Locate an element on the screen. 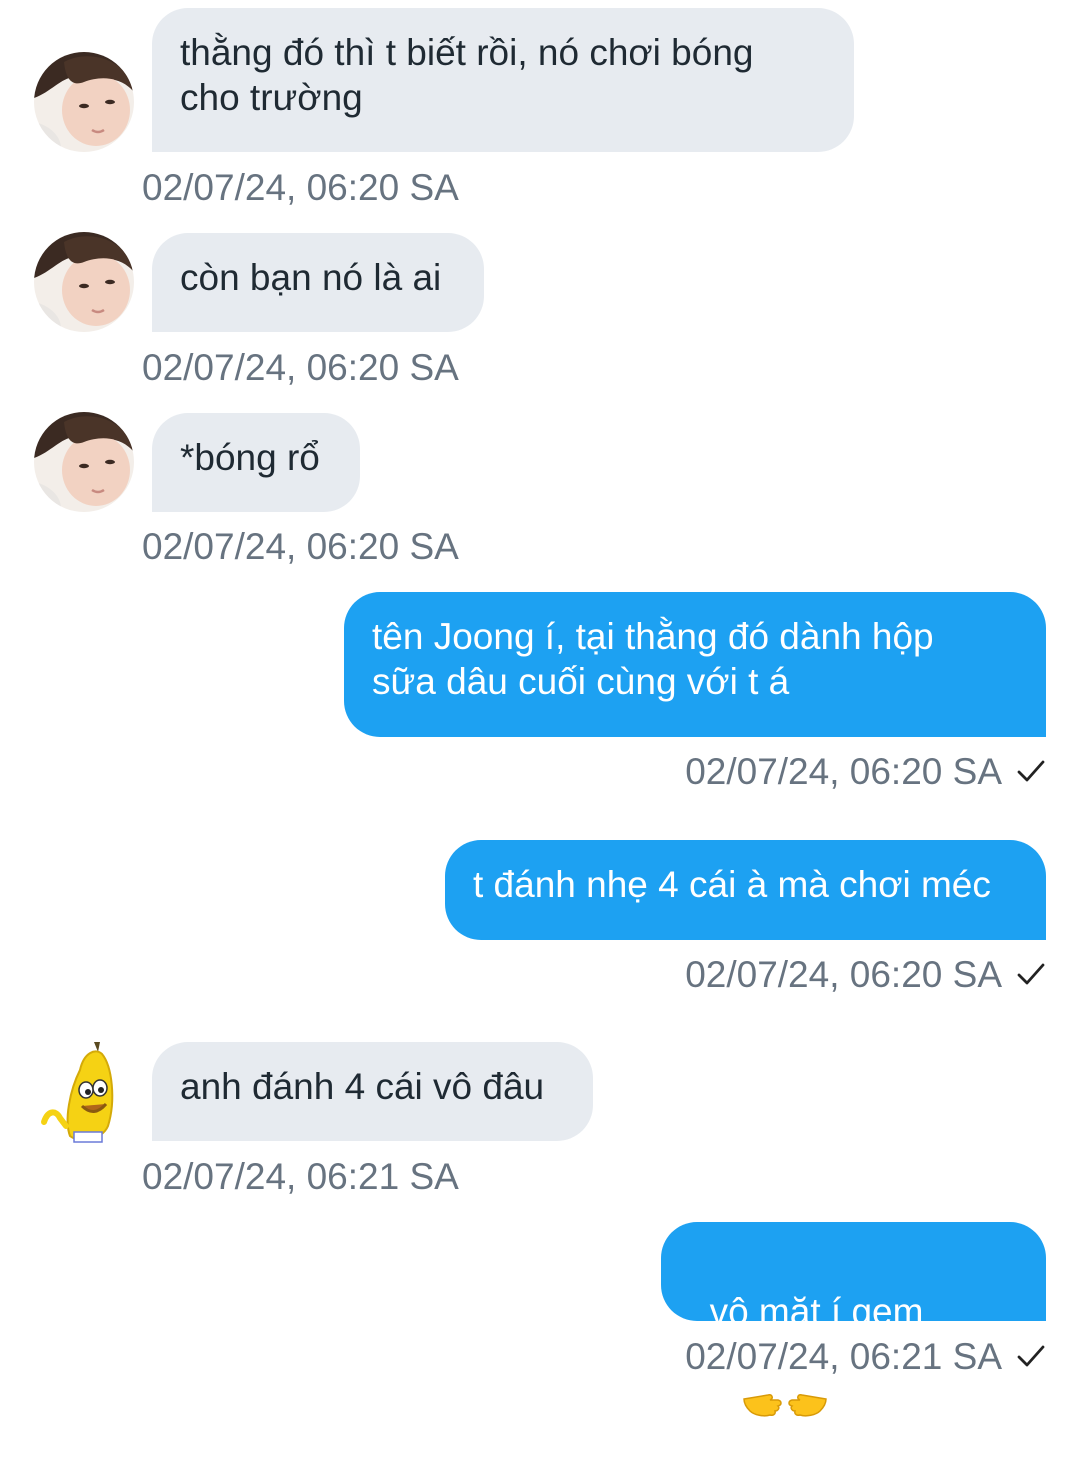 The width and height of the screenshot is (1080, 1474). message-bubble-incoming: anh đánh 4 cái vô đâu is located at coordinates (372, 1091).